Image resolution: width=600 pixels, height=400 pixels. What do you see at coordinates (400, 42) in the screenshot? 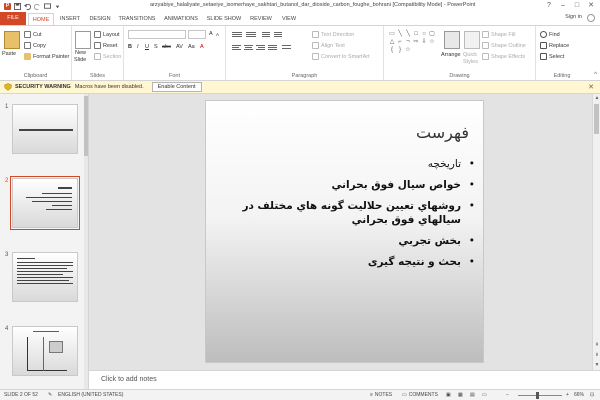
I see `connector-shape-icon: ⌐` at bounding box center [400, 42].